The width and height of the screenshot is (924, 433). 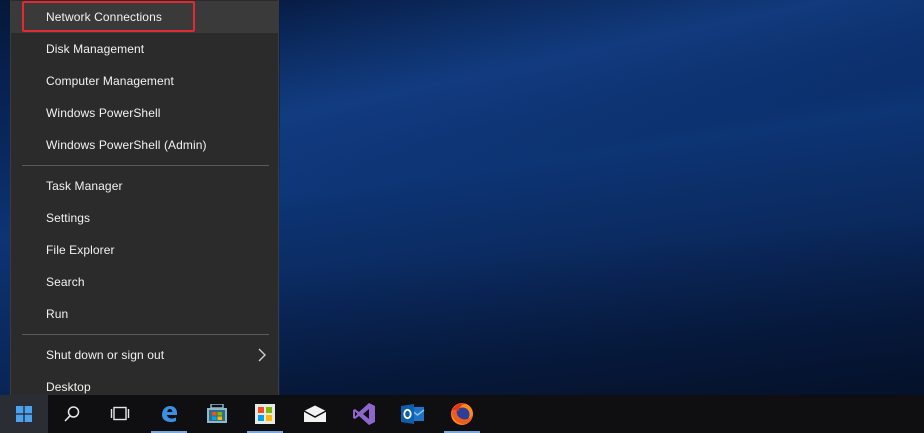 I want to click on menu-item-windows-powershell: Windows PowerShell, so click(x=144, y=113).